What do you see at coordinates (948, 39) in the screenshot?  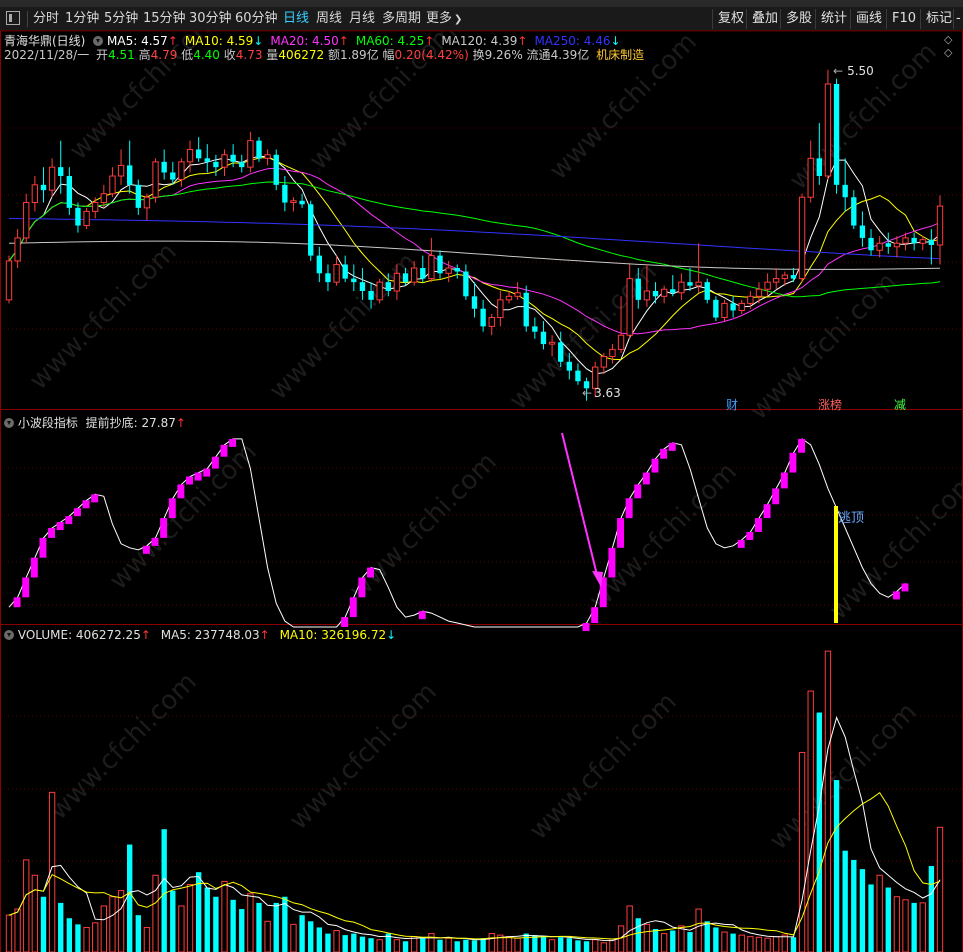 I see `diamond-icon: ◇` at bounding box center [948, 39].